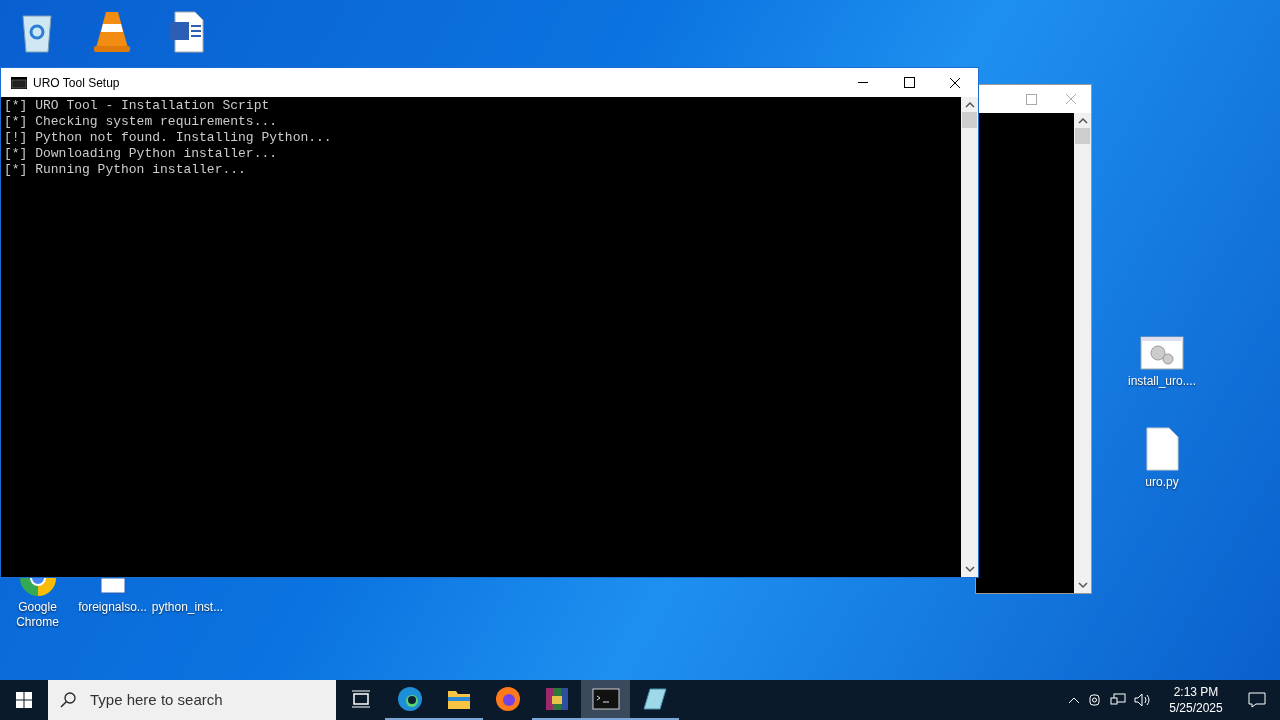  Describe the element at coordinates (19, 82) in the screenshot. I see `console-icon` at that location.